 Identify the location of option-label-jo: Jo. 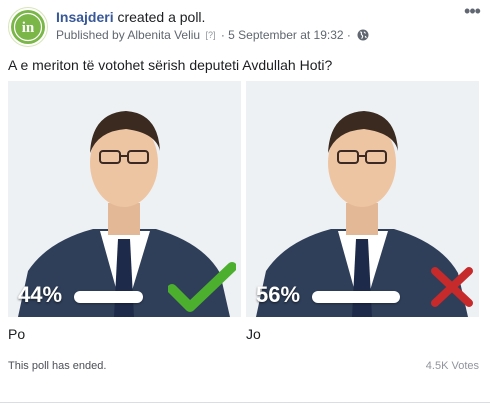
(253, 334).